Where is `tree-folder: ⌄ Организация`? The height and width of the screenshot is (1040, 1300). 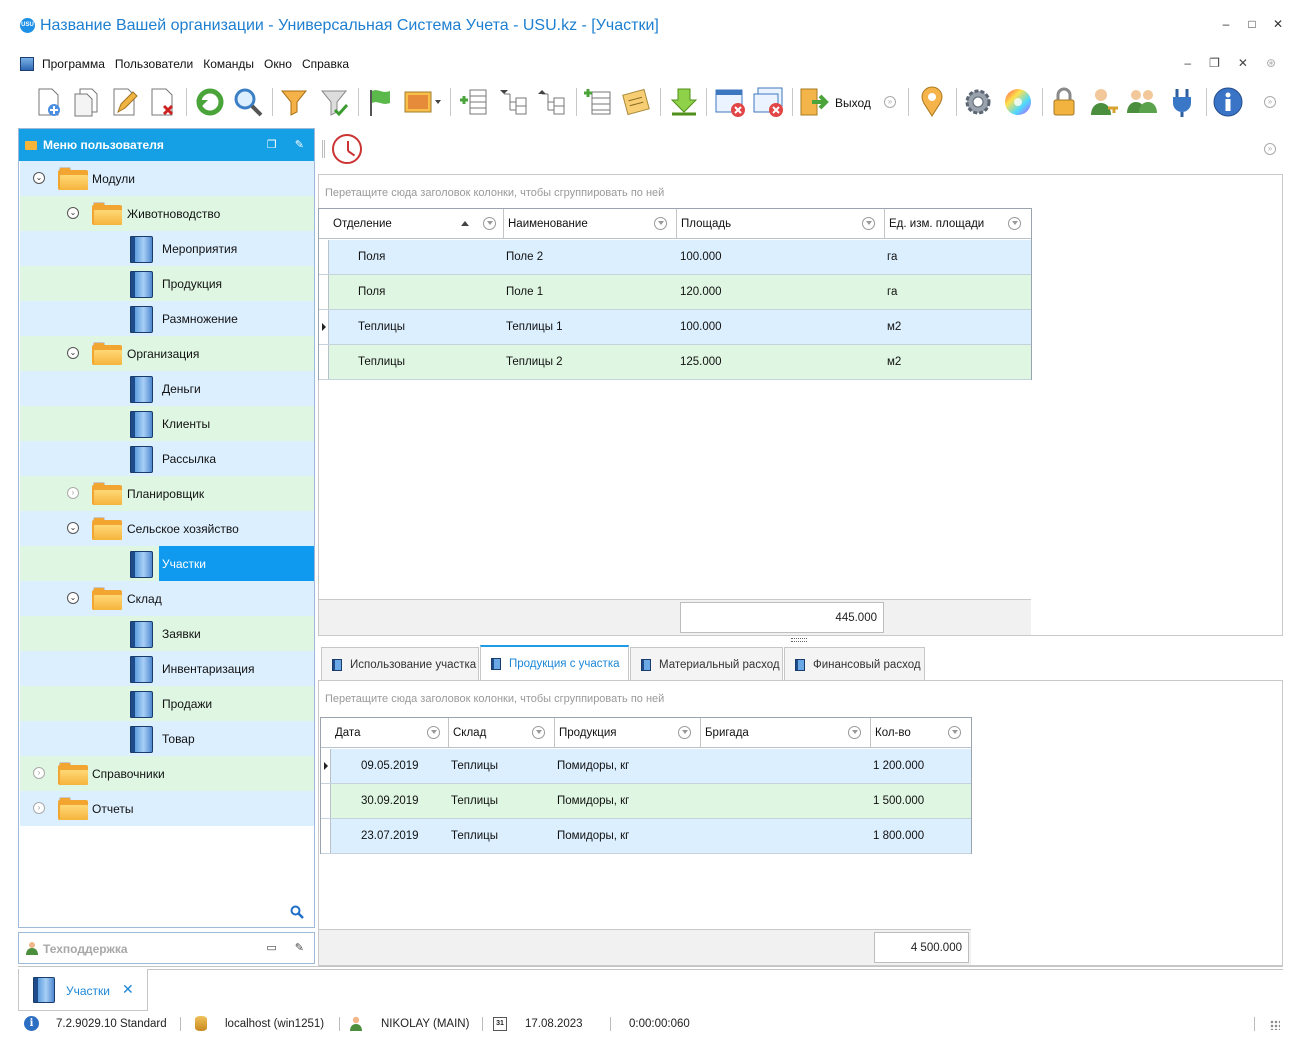 tree-folder: ⌄ Организация is located at coordinates (167, 353).